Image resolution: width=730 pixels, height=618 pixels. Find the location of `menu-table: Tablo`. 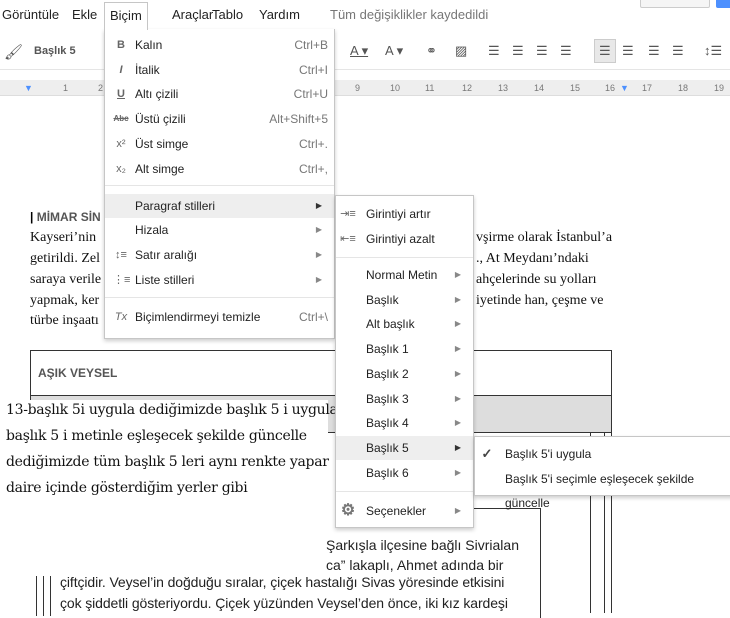

menu-table: Tablo is located at coordinates (227, 14).